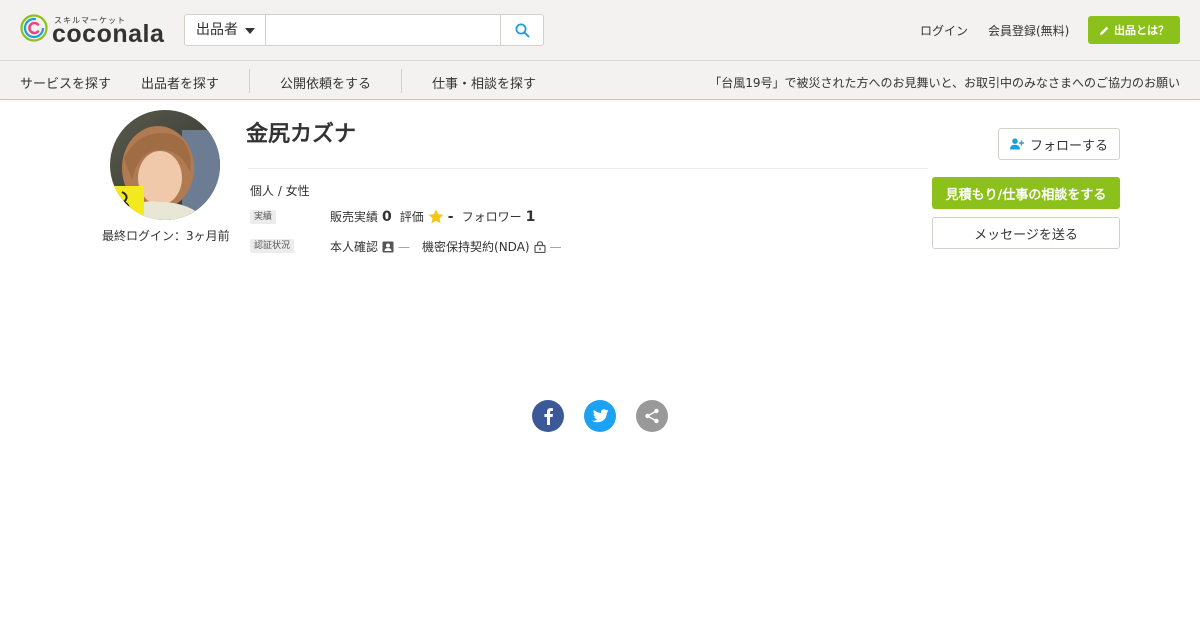 This screenshot has height=630, width=1200. I want to click on twitter-icon, so click(600, 415).